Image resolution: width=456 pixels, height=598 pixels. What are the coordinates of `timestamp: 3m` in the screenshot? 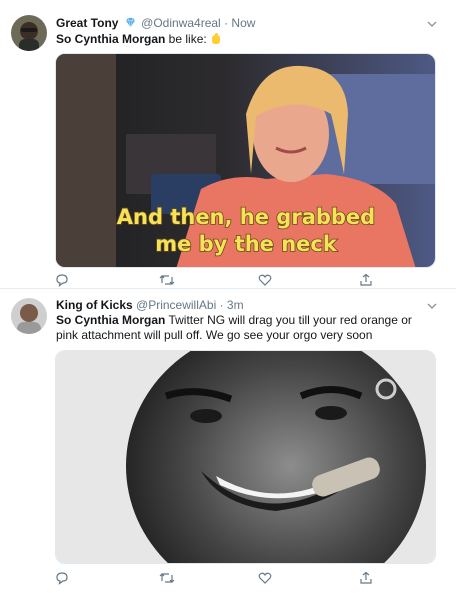 It's located at (235, 305).